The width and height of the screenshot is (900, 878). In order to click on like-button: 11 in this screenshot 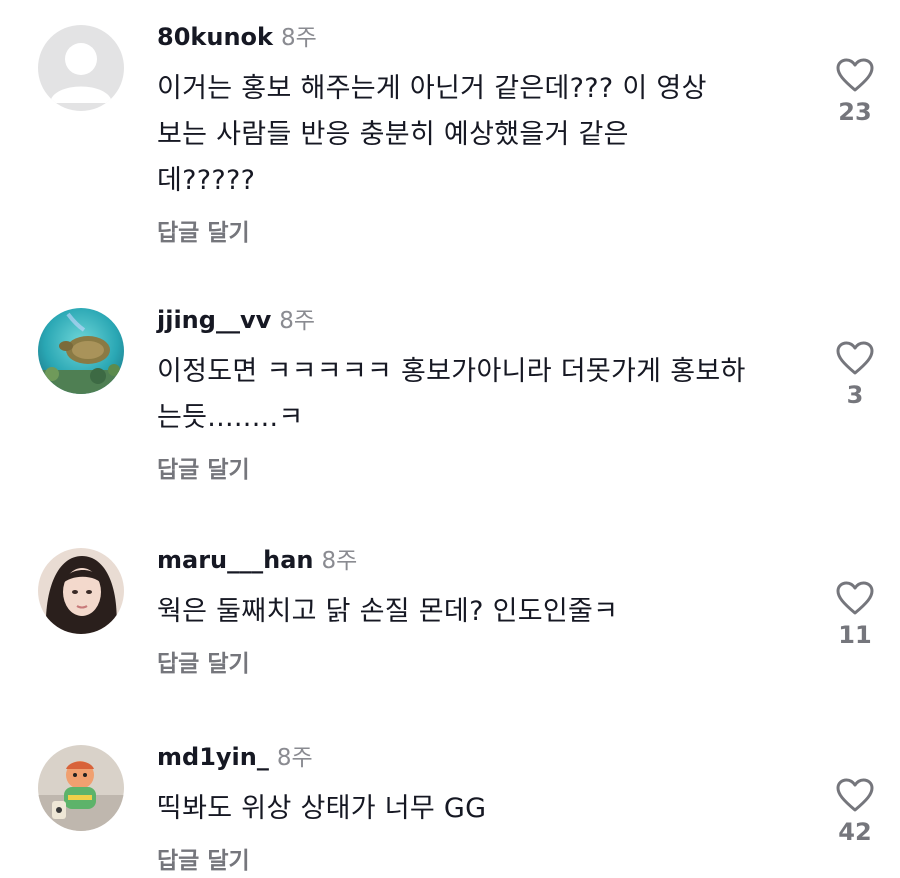, I will do `click(855, 615)`.